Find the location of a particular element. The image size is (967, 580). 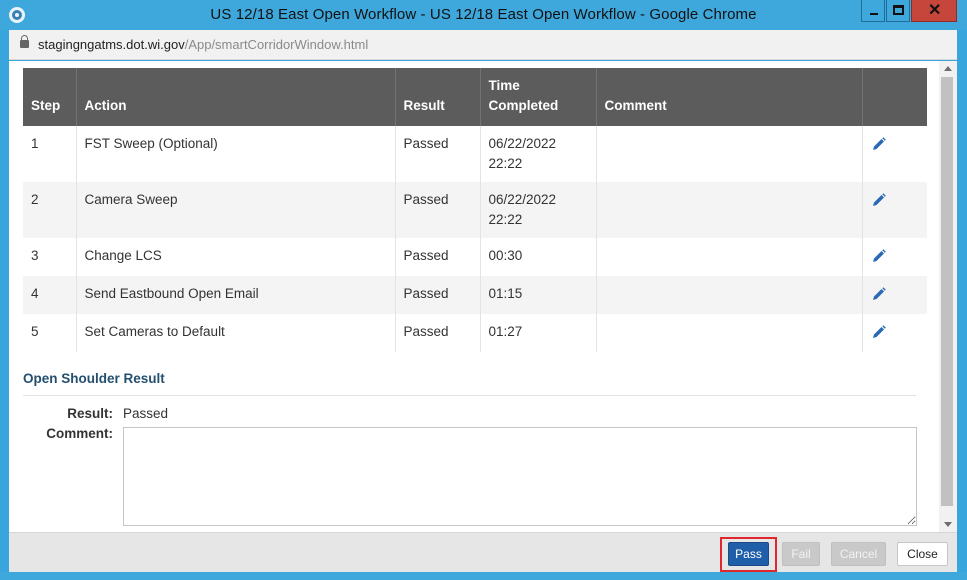

cell-step: 3 is located at coordinates (50, 257).